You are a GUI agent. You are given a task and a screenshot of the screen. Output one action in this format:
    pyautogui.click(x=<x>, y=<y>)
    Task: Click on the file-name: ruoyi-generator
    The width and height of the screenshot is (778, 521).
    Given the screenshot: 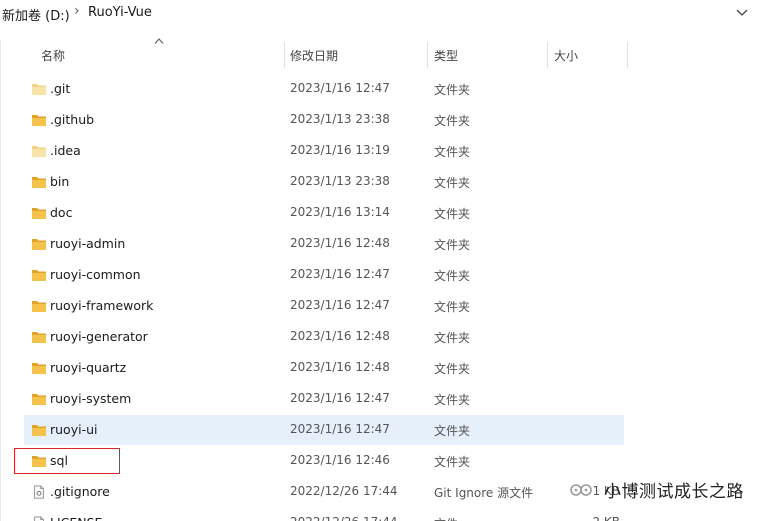 What is the action you would take?
    pyautogui.click(x=99, y=336)
    